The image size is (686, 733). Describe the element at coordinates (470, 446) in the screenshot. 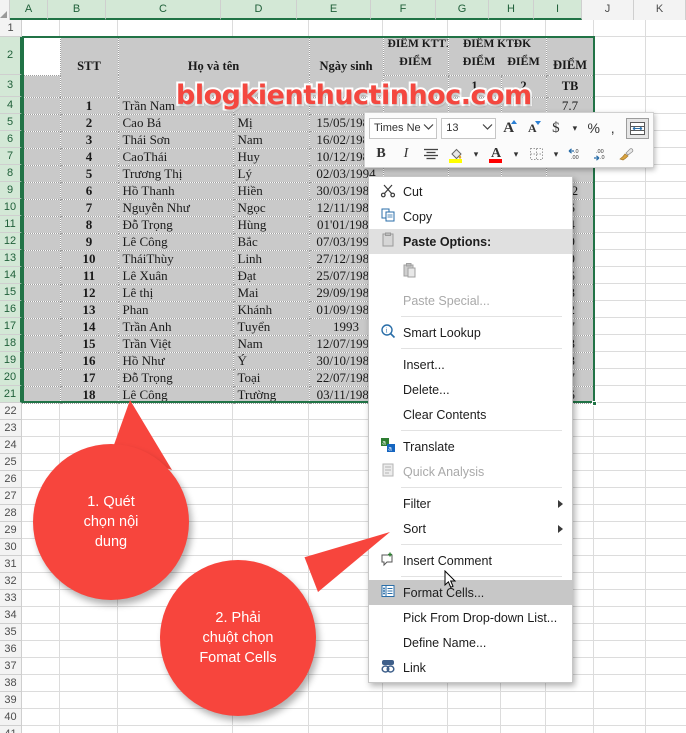

I see `menu-item-translate: a a Translate` at that location.